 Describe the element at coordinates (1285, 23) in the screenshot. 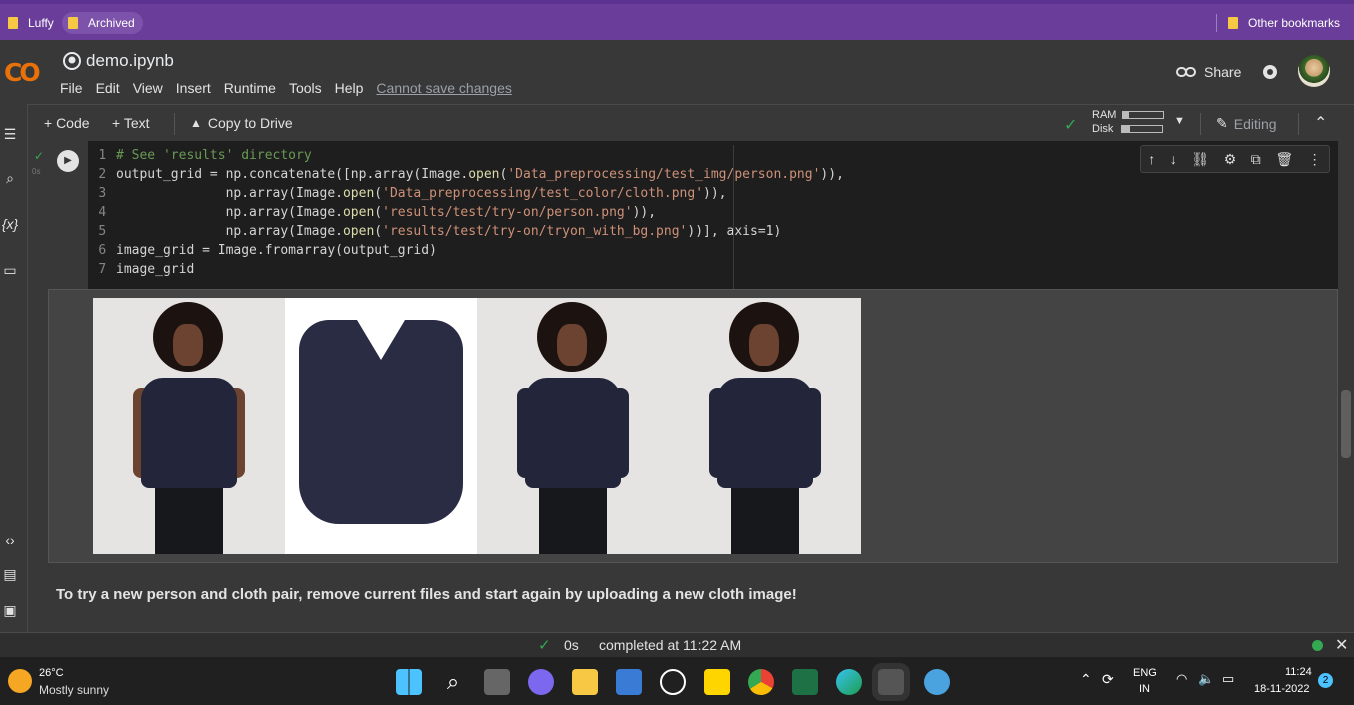

I see `other-bookmarks: Other bookmarks` at that location.